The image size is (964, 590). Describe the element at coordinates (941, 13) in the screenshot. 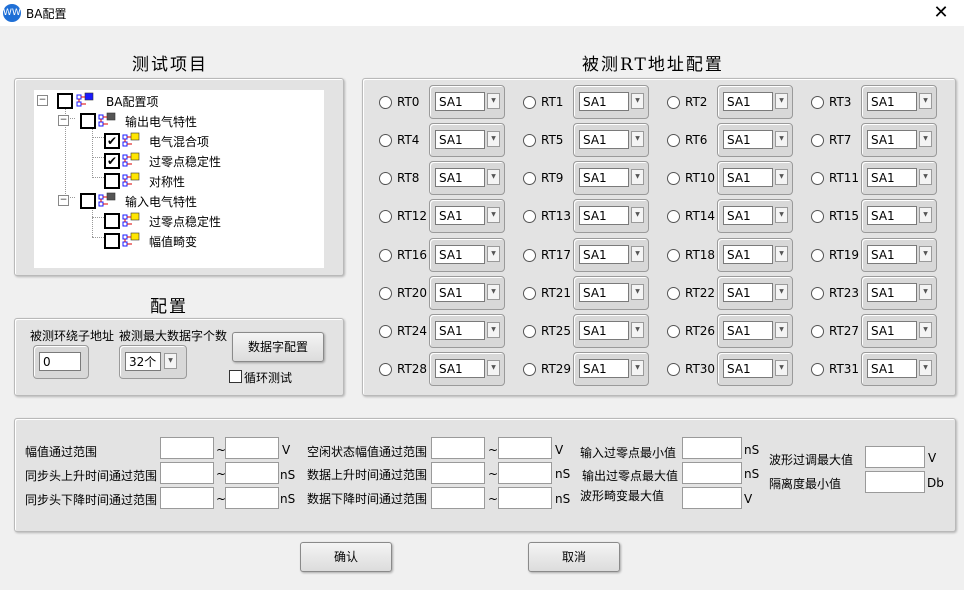

I see `close-button: ✕` at that location.